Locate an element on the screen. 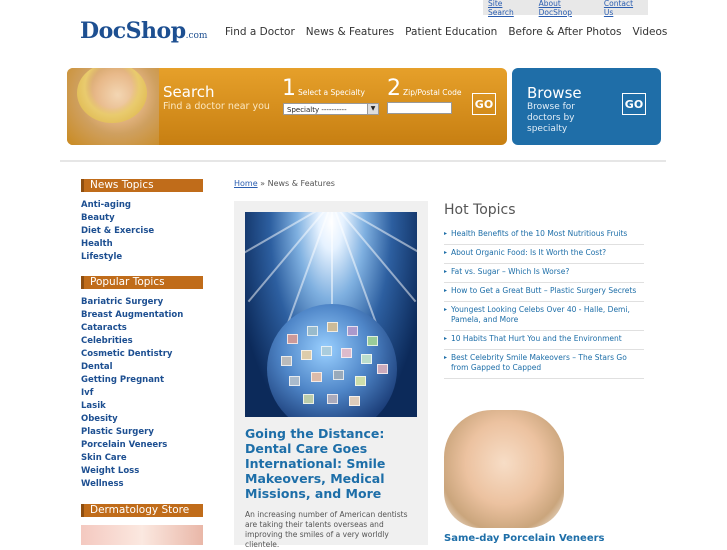 The height and width of the screenshot is (550, 727). nav-find-a-doctor: Find a Doctor is located at coordinates (260, 32).